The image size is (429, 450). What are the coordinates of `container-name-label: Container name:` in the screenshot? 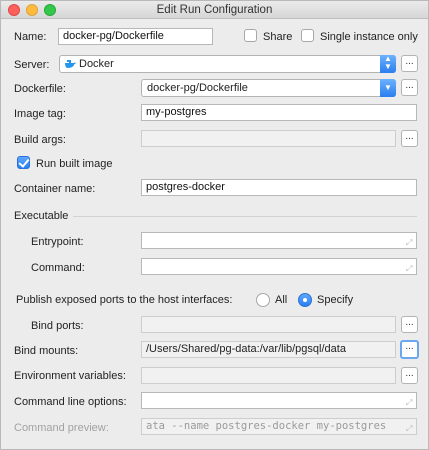 It's located at (55, 189).